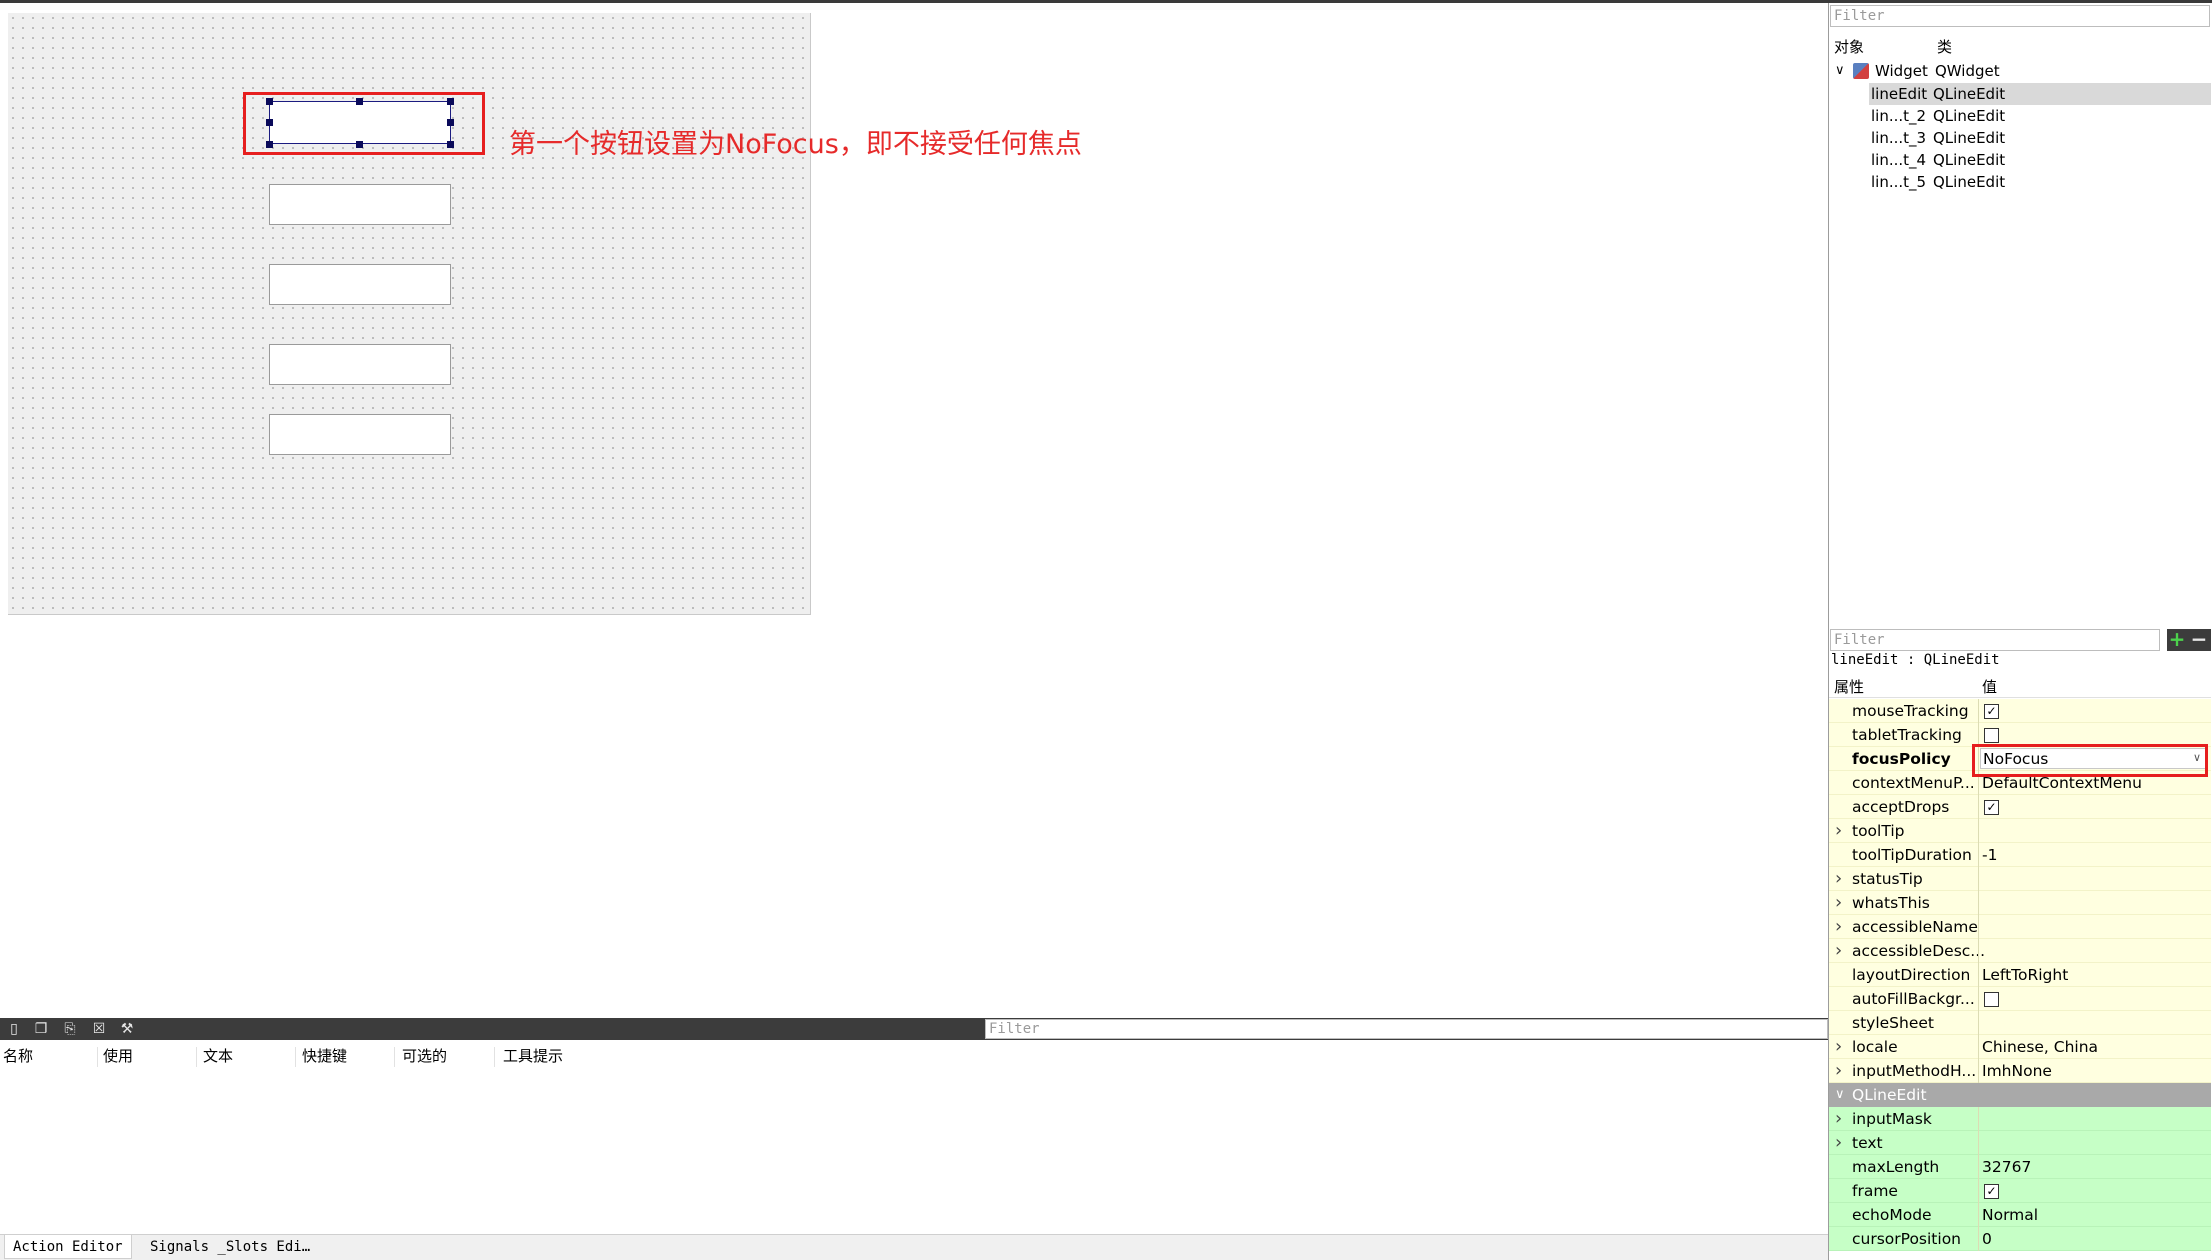 The width and height of the screenshot is (2212, 1260). What do you see at coordinates (2020, 927) in the screenshot?
I see `property-row: › accessibleName` at bounding box center [2020, 927].